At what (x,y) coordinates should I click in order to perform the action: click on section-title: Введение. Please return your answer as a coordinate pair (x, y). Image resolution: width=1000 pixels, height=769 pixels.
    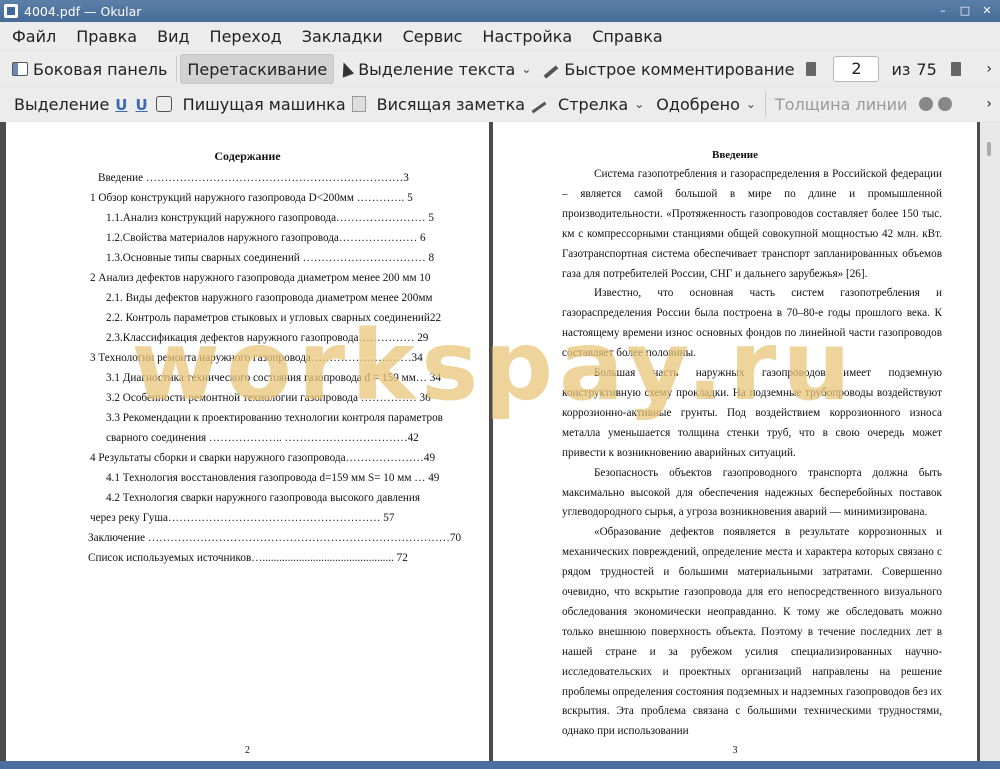
    Looking at the image, I should click on (735, 155).